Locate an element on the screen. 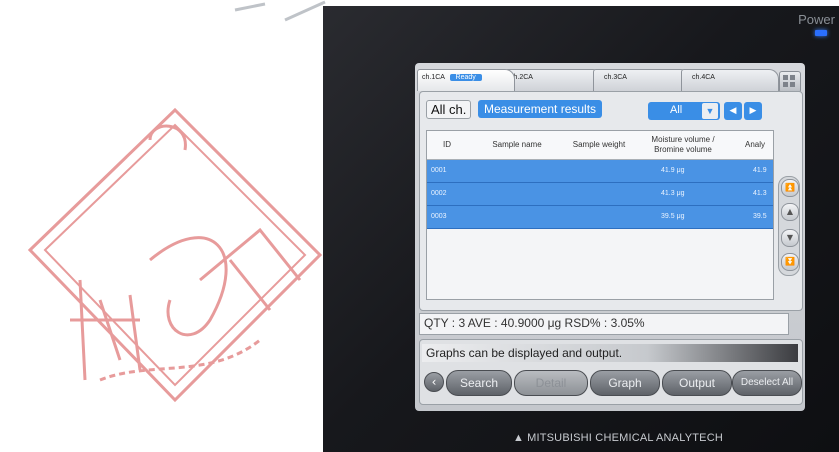 The image size is (839, 452). triangle-down-icon: ▼ is located at coordinates (790, 237).